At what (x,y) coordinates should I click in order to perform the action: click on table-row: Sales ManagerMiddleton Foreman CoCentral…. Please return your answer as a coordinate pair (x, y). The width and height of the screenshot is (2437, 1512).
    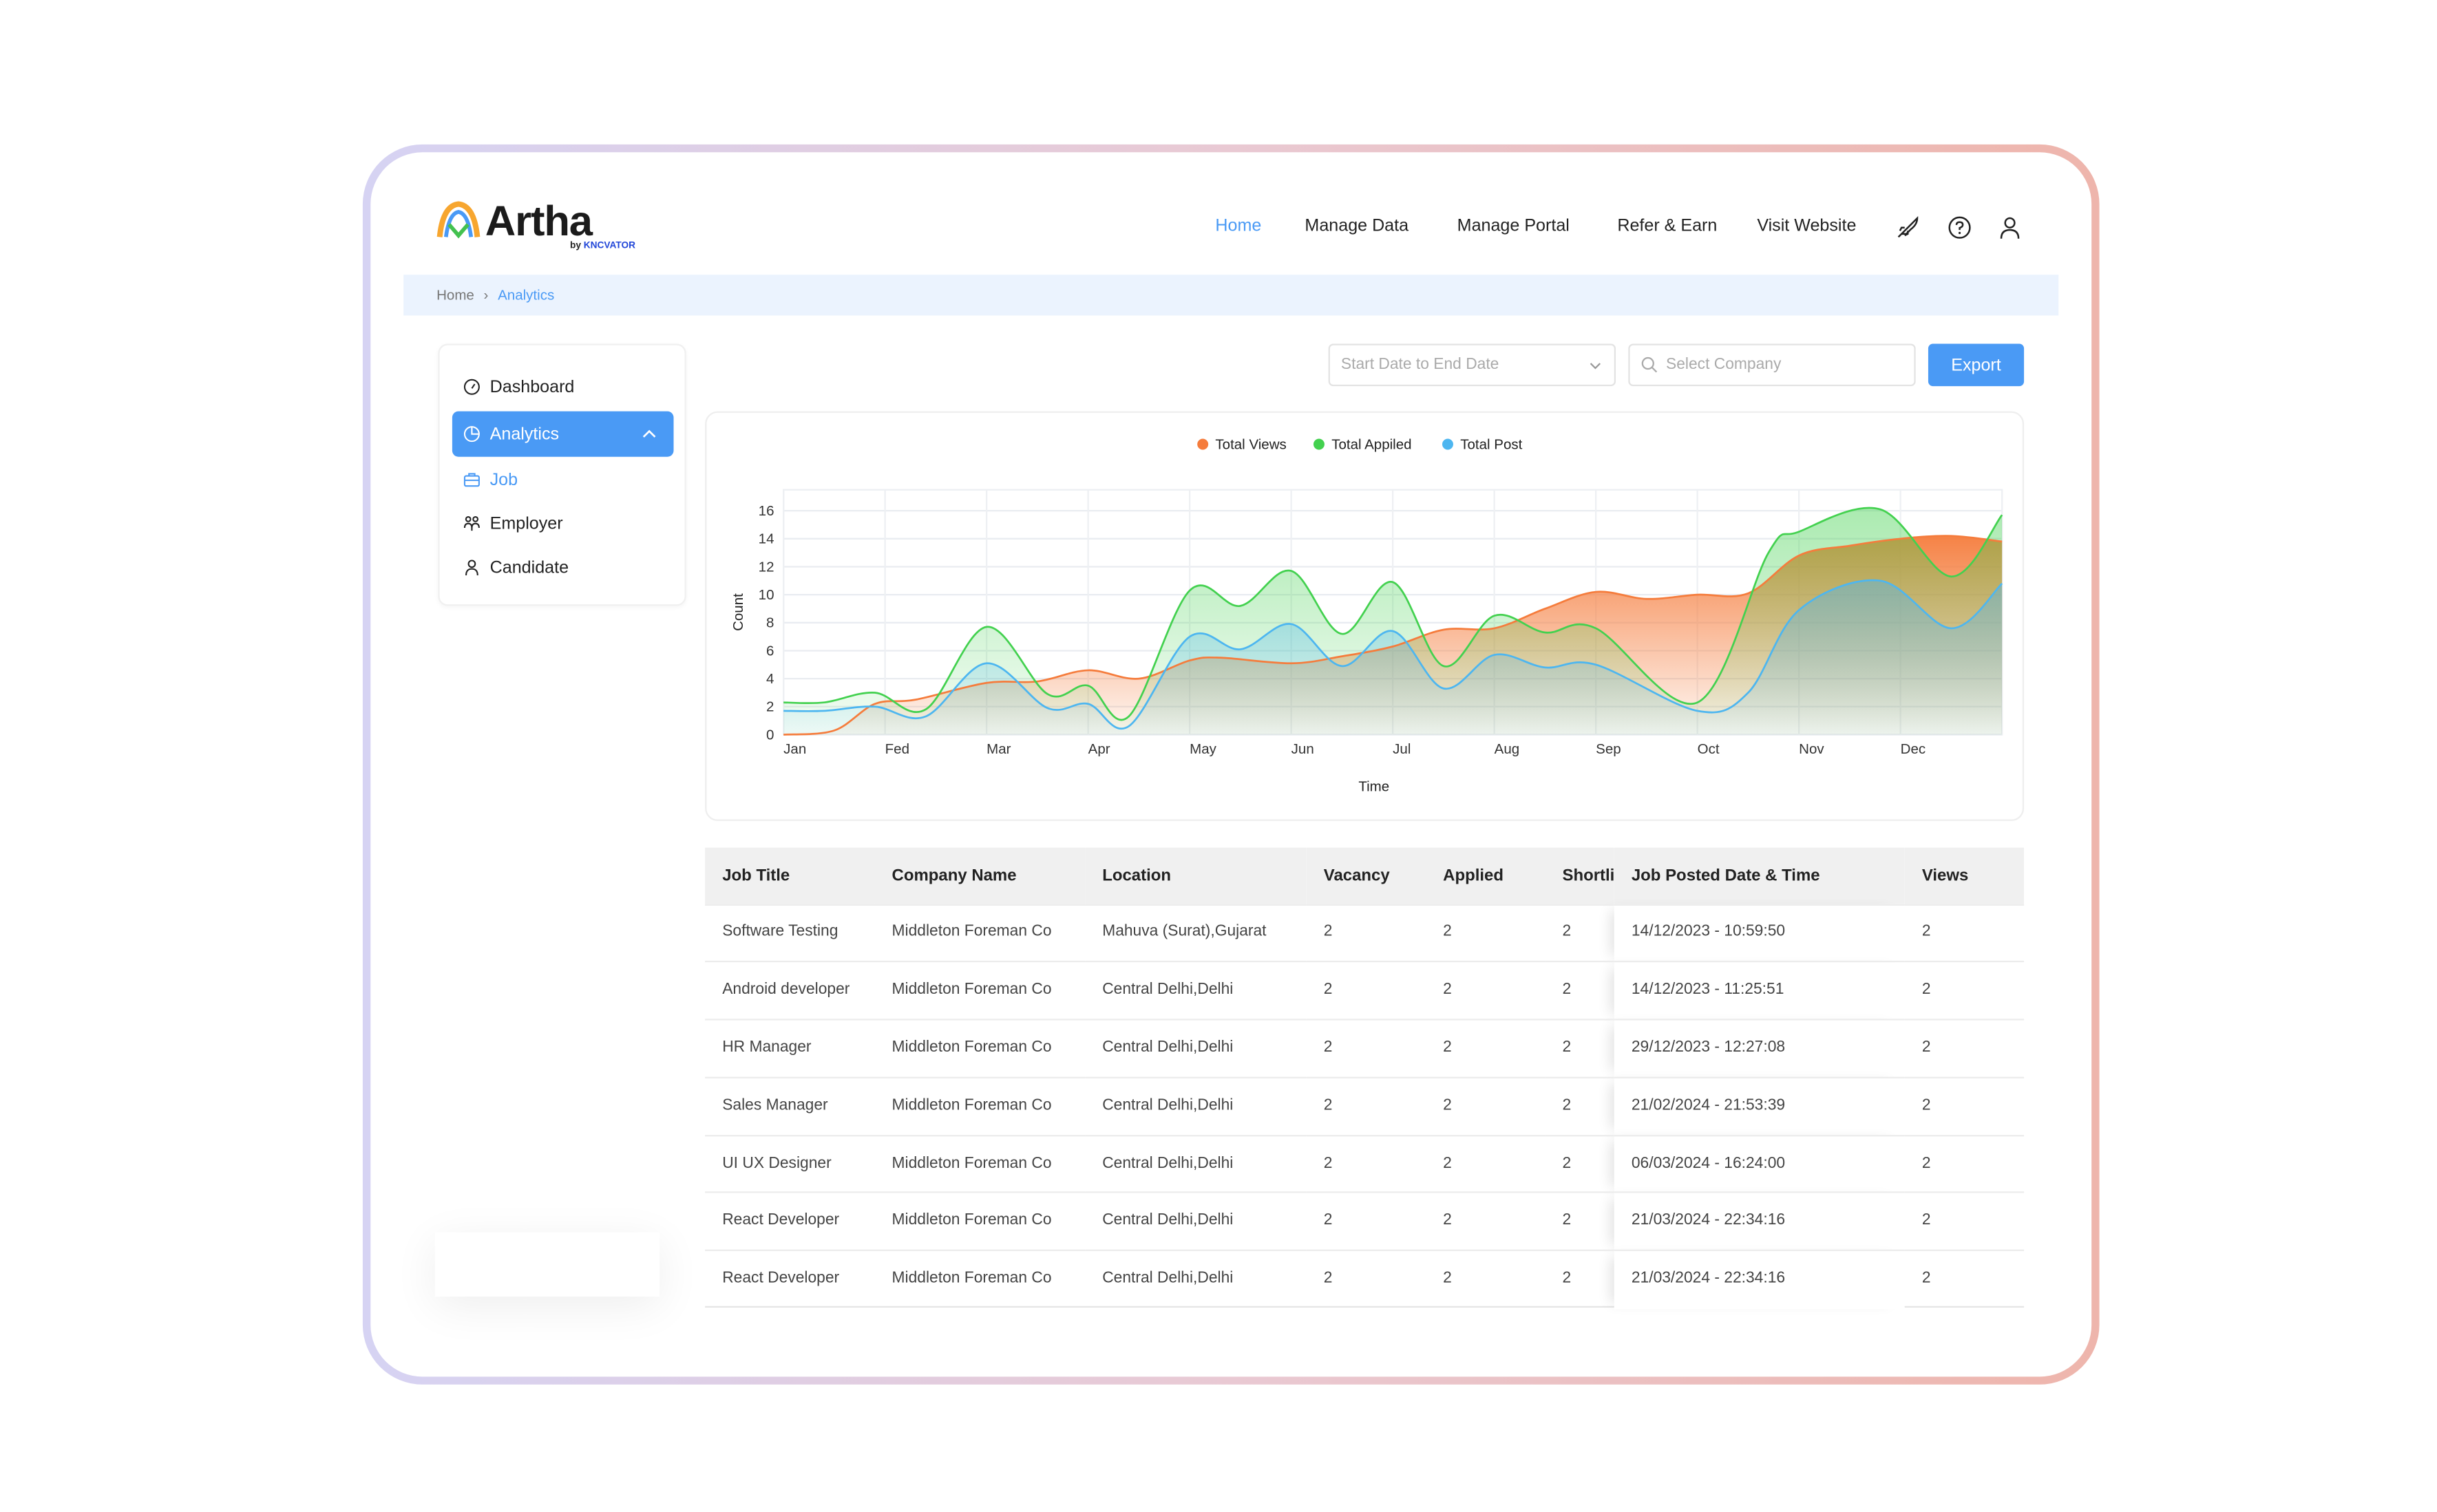
    Looking at the image, I should click on (1364, 1107).